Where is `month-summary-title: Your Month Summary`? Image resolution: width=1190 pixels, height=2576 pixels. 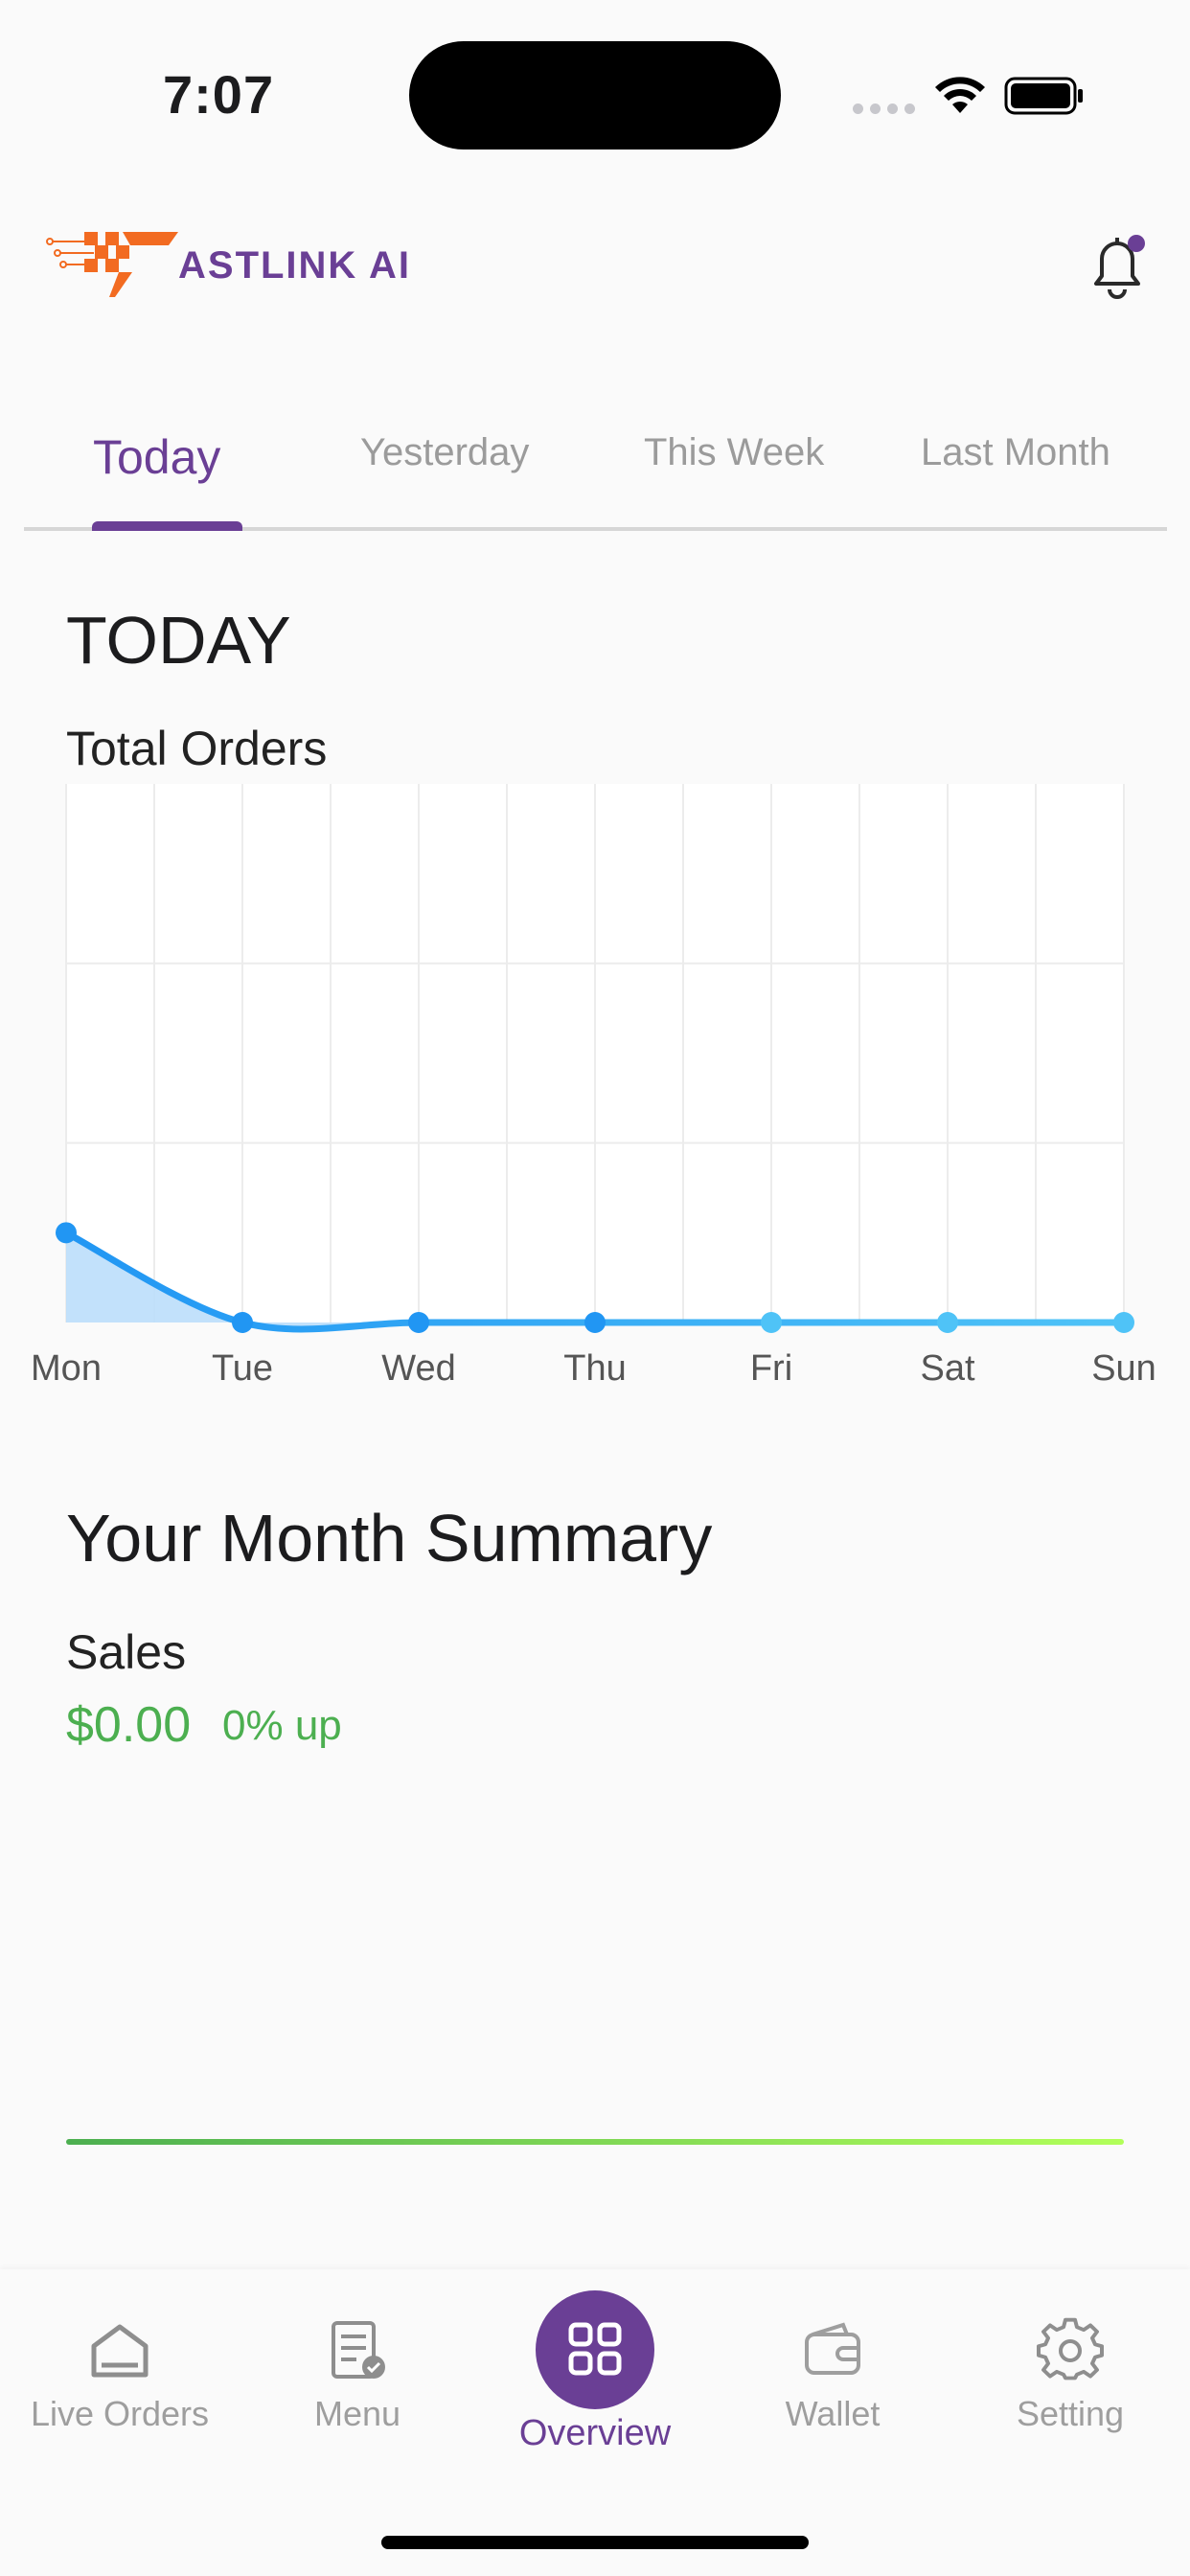
month-summary-title: Your Month Summary is located at coordinates (389, 1538).